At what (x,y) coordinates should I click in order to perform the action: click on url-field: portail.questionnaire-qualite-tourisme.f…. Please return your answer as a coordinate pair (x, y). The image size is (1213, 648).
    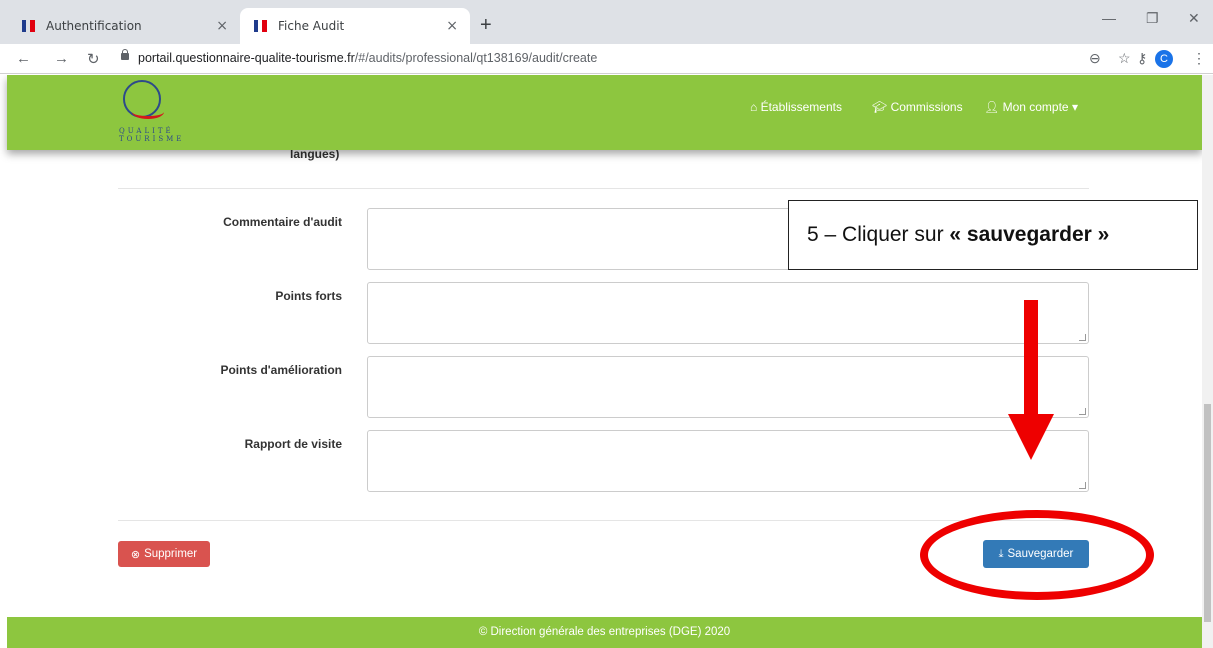
    Looking at the image, I should click on (367, 58).